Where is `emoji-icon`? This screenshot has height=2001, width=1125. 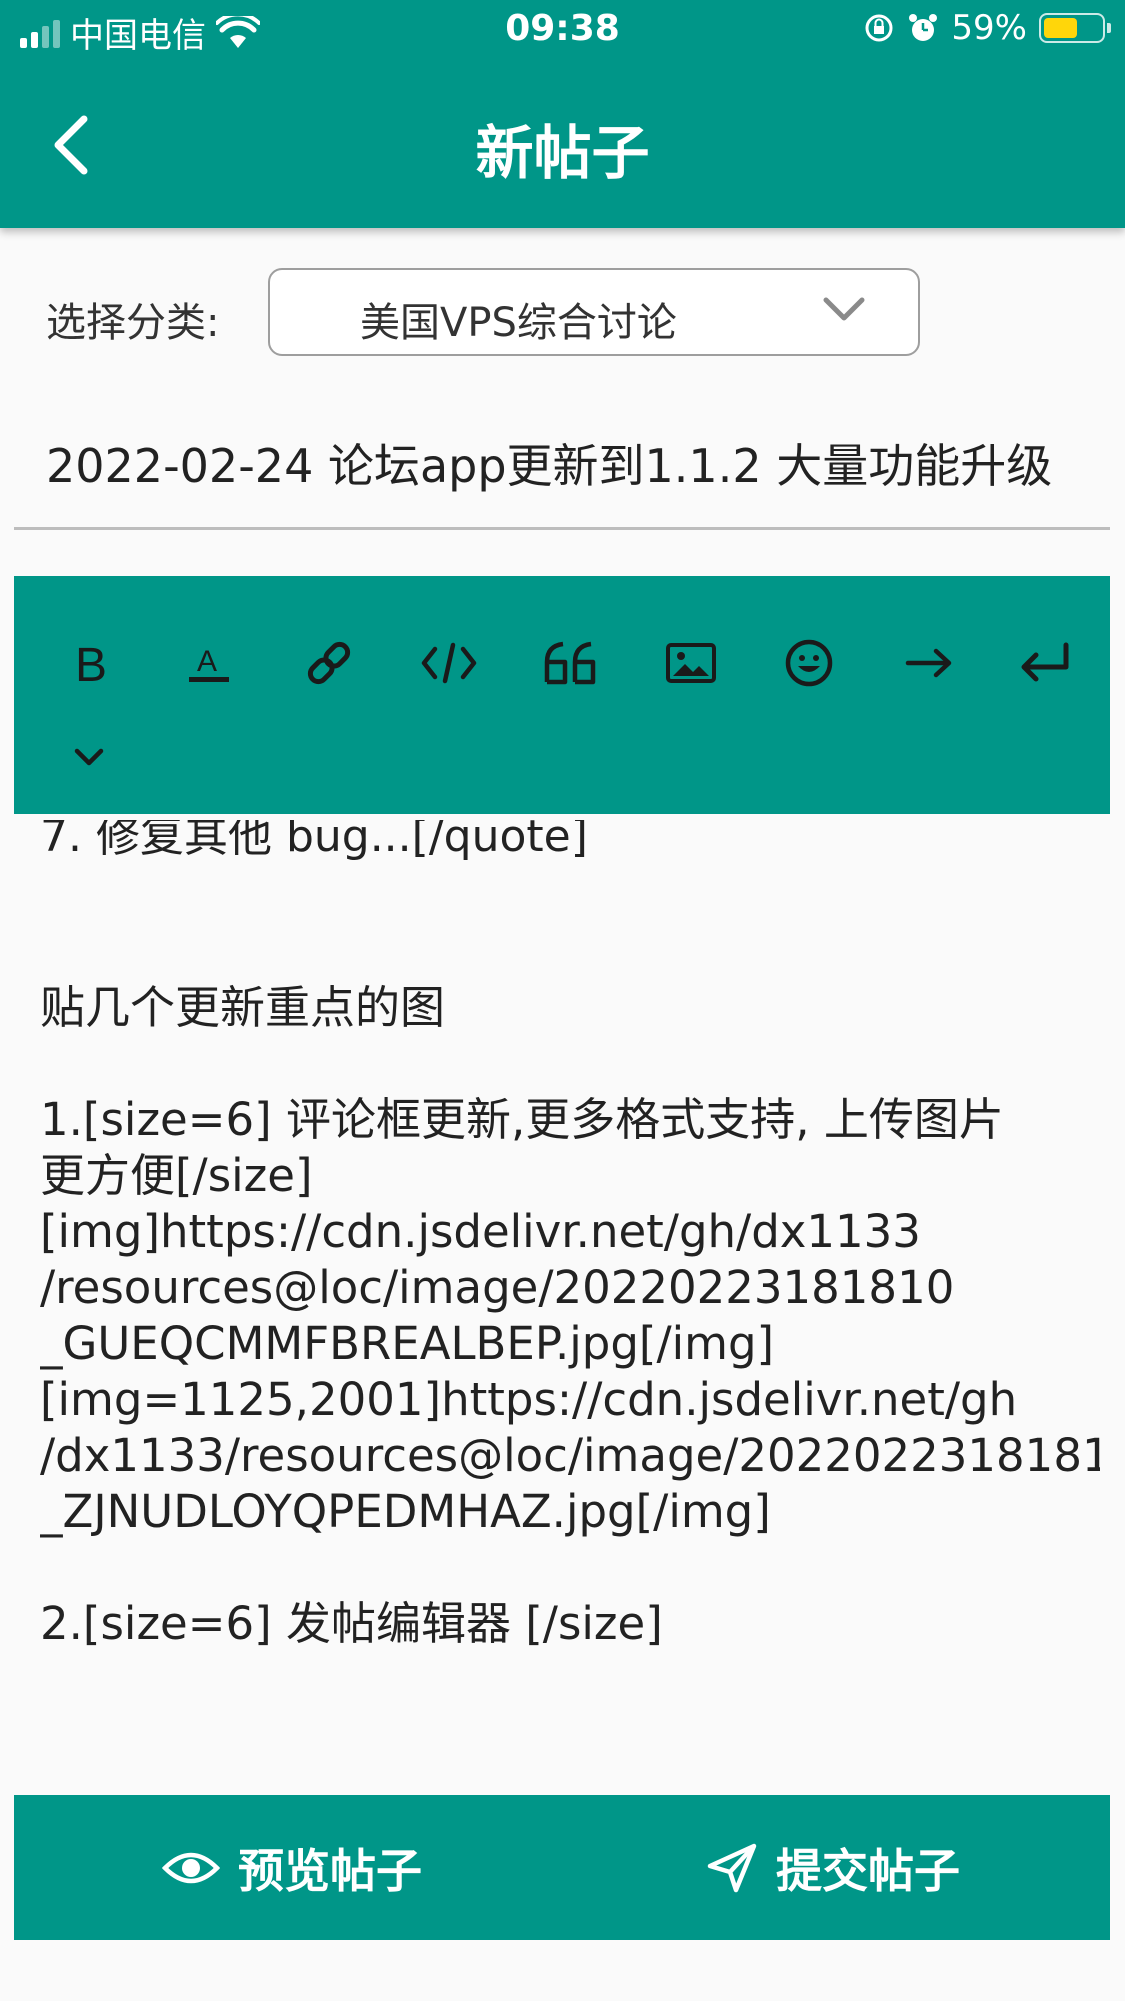
emoji-icon is located at coordinates (809, 663).